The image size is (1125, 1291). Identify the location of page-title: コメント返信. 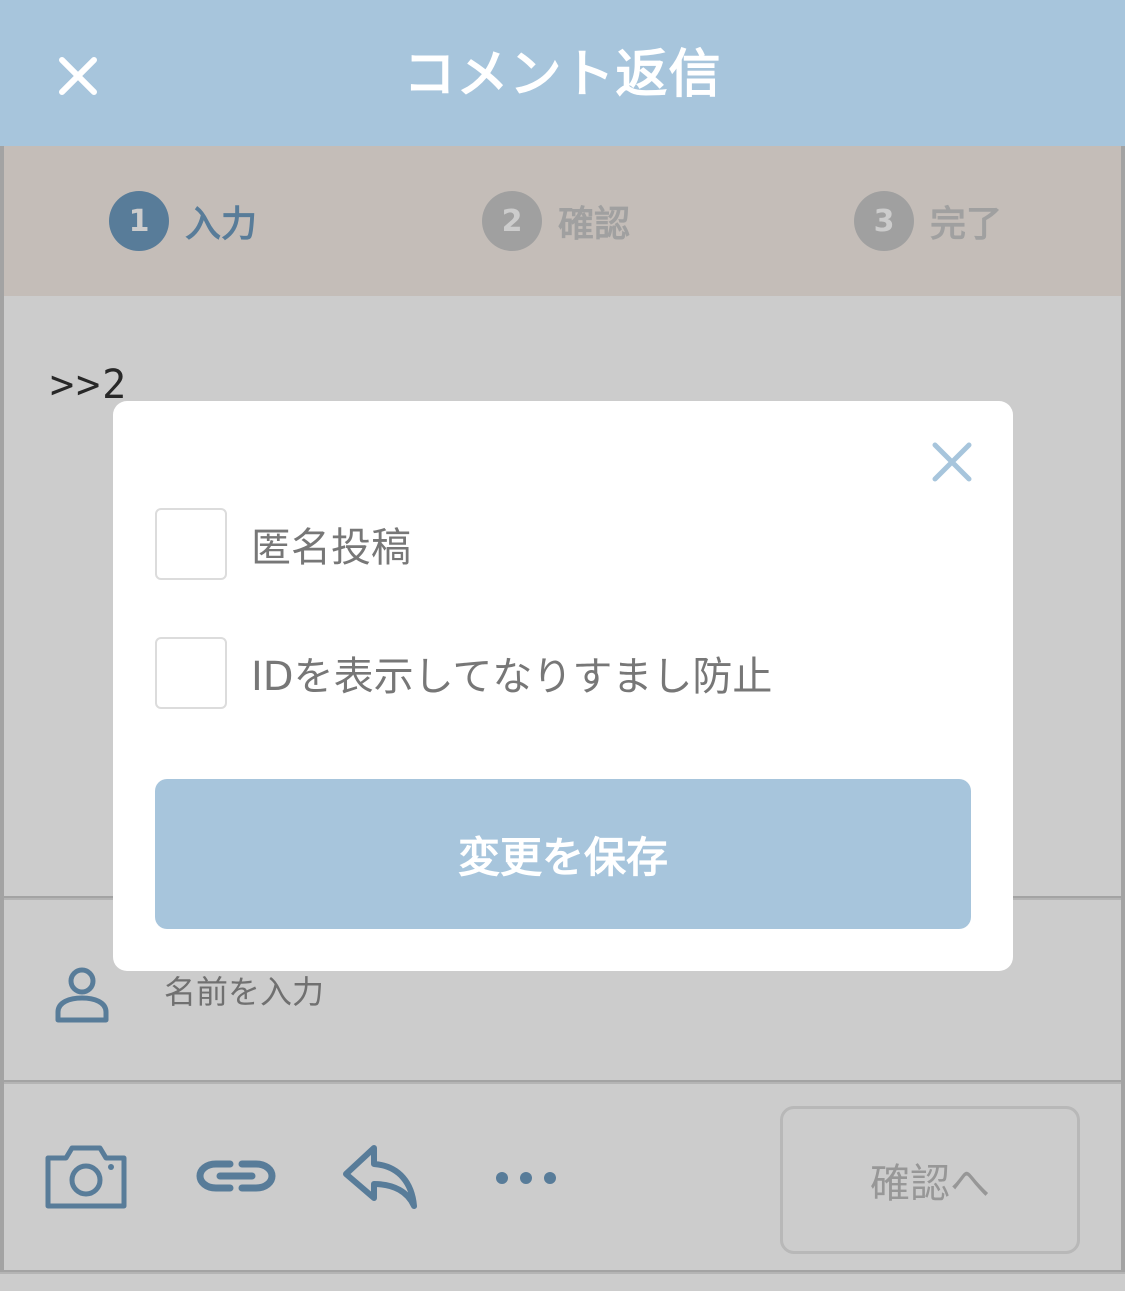
(562, 75).